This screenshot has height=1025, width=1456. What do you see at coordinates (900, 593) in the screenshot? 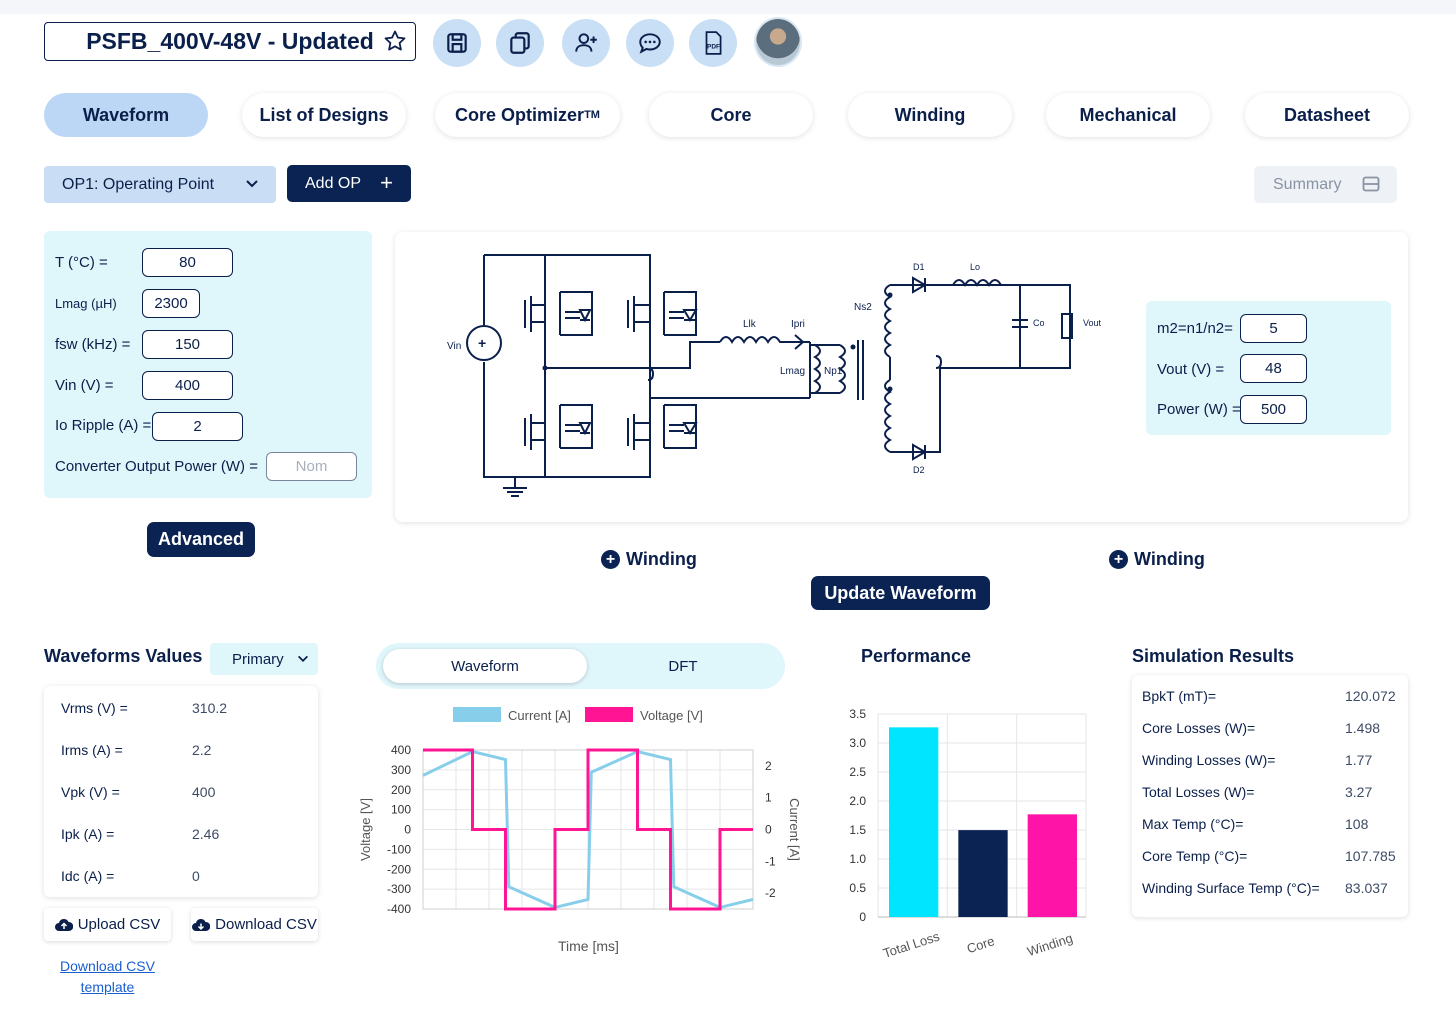
I see `update-waveform-button: Update Waveform` at bounding box center [900, 593].